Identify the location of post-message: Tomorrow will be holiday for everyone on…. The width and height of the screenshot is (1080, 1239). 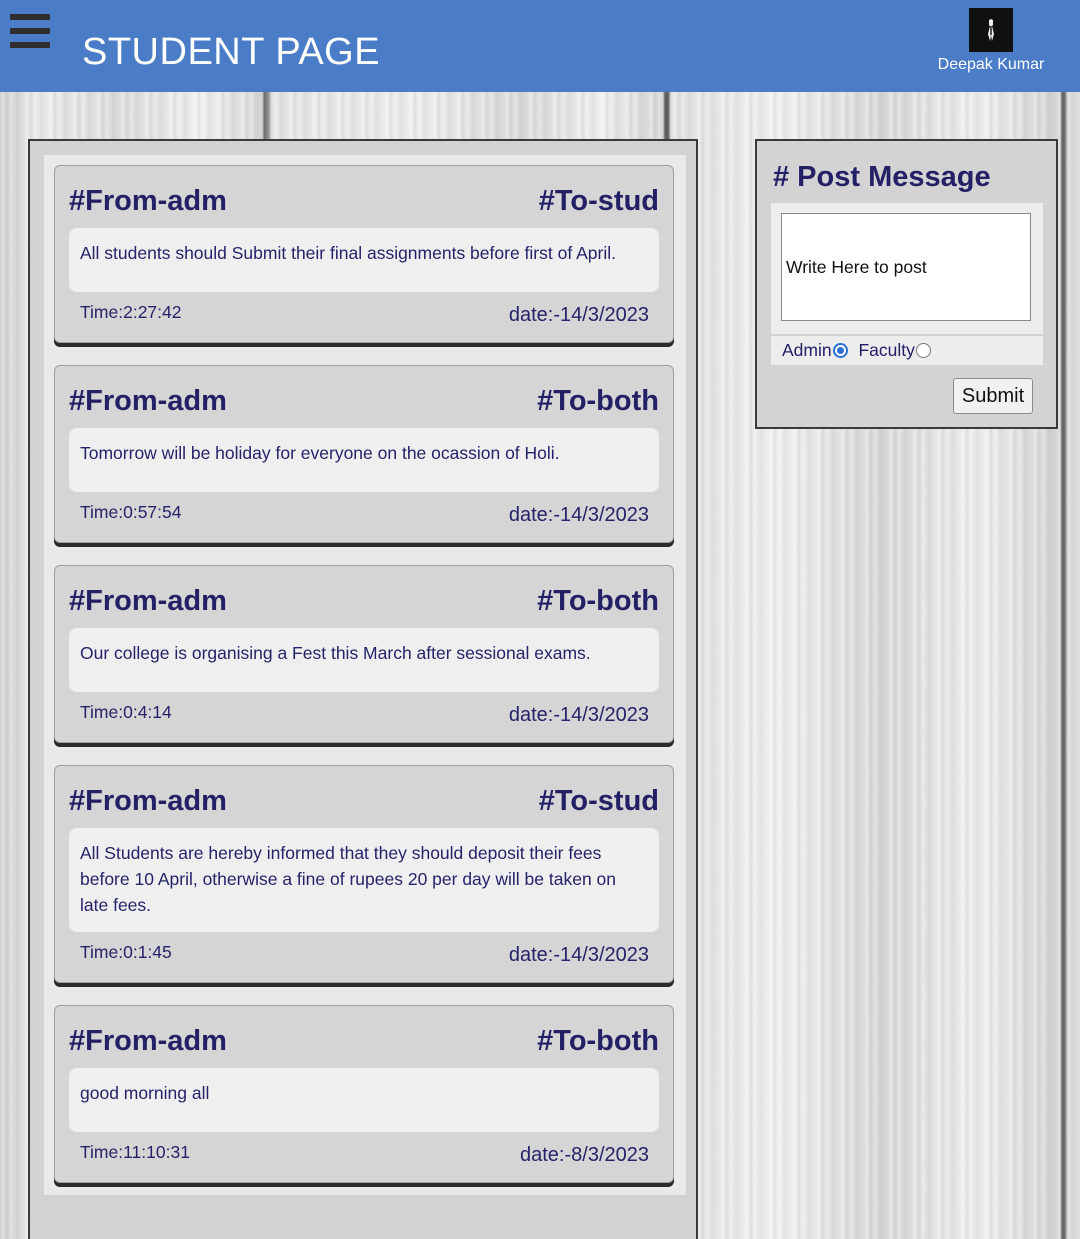
(364, 460).